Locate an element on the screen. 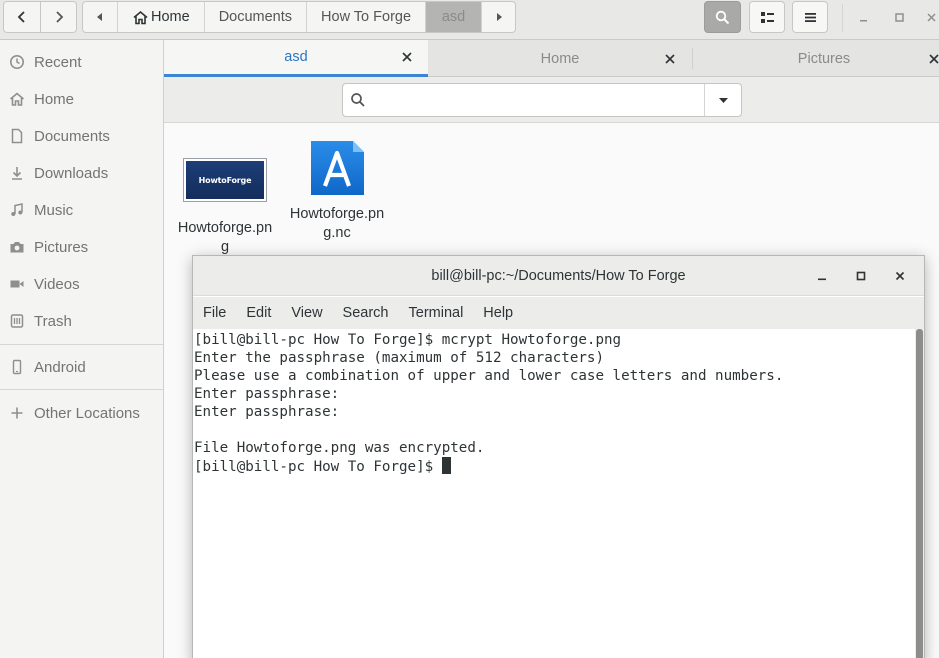 The height and width of the screenshot is (658, 939). back-button is located at coordinates (22, 17).